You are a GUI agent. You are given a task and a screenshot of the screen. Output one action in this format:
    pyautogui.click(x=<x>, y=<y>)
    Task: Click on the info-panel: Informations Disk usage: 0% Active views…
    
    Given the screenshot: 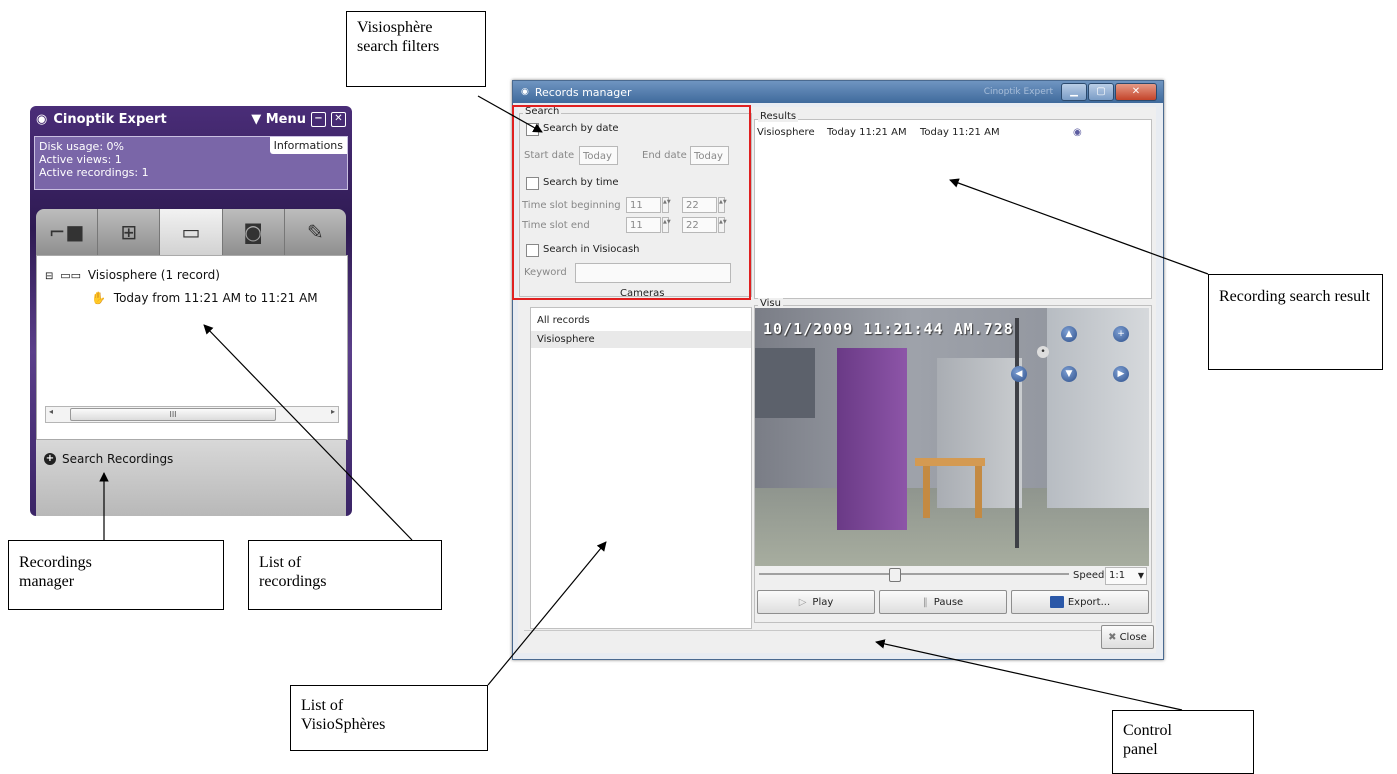 What is the action you would take?
    pyautogui.click(x=191, y=163)
    